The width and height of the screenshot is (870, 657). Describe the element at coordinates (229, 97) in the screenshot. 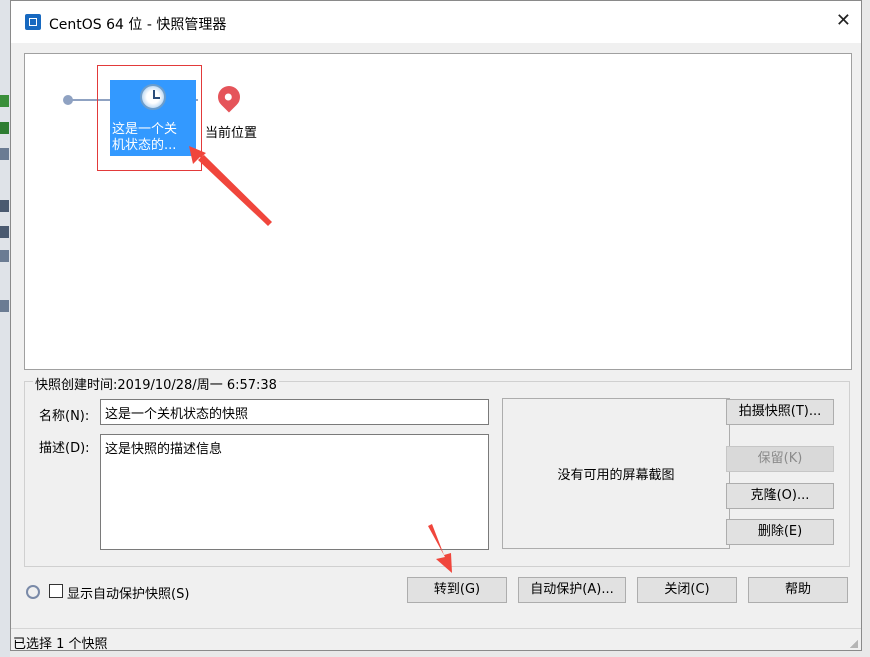

I see `current-location-pin-icon` at that location.